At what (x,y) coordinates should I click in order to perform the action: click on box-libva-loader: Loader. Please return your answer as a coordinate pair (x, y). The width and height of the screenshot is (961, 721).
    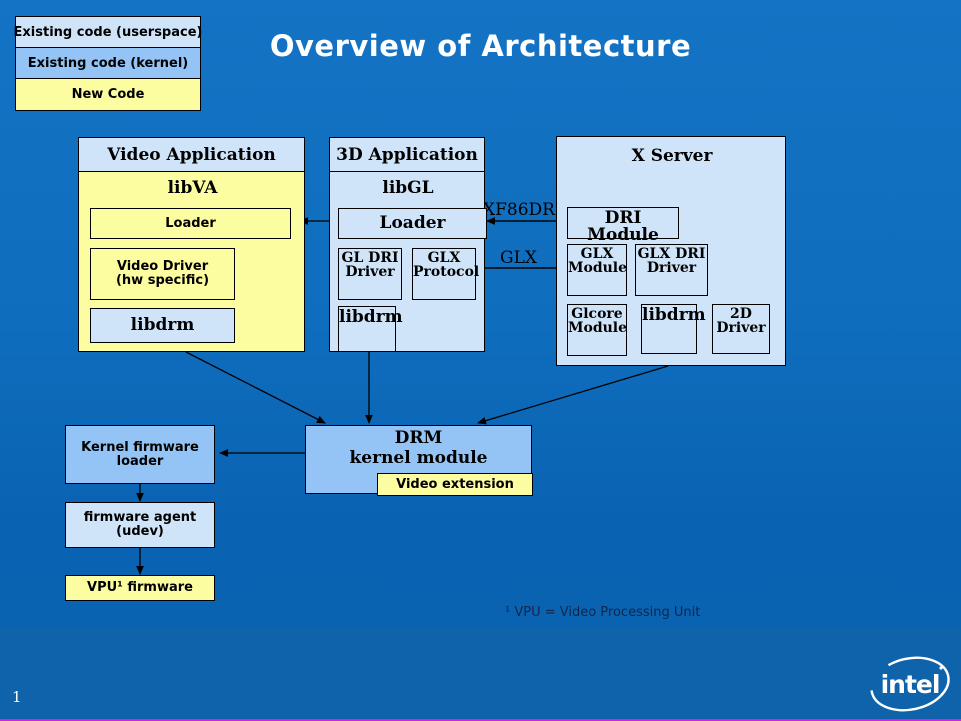
    Looking at the image, I should click on (190, 223).